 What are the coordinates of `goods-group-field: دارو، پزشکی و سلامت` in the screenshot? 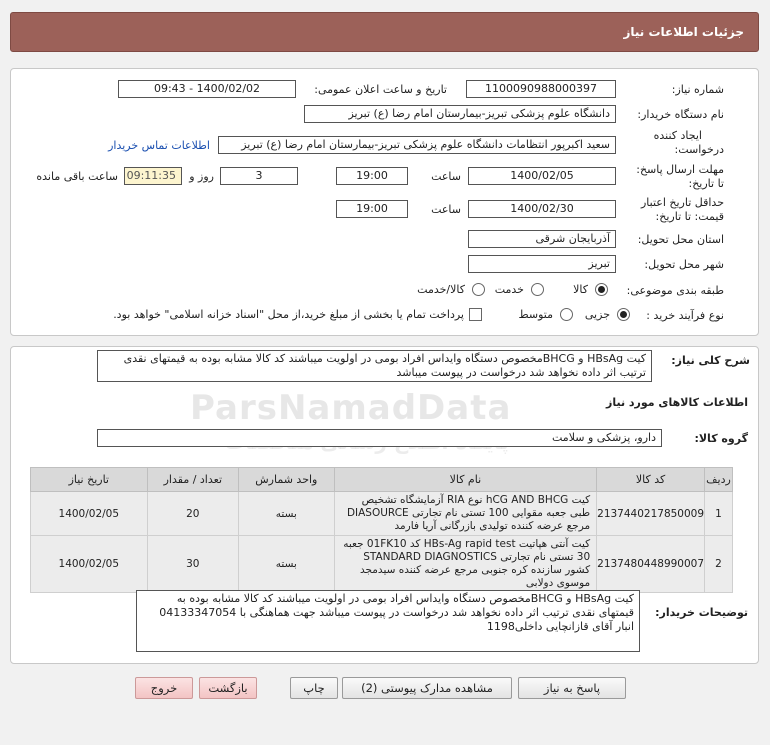 It's located at (379, 438).